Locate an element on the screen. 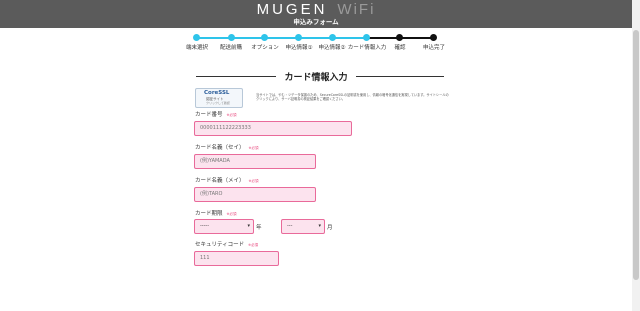 Image resolution: width=640 pixels, height=311 pixels. name-mei-label: カード名義（メイ） ※必須 is located at coordinates (226, 180).